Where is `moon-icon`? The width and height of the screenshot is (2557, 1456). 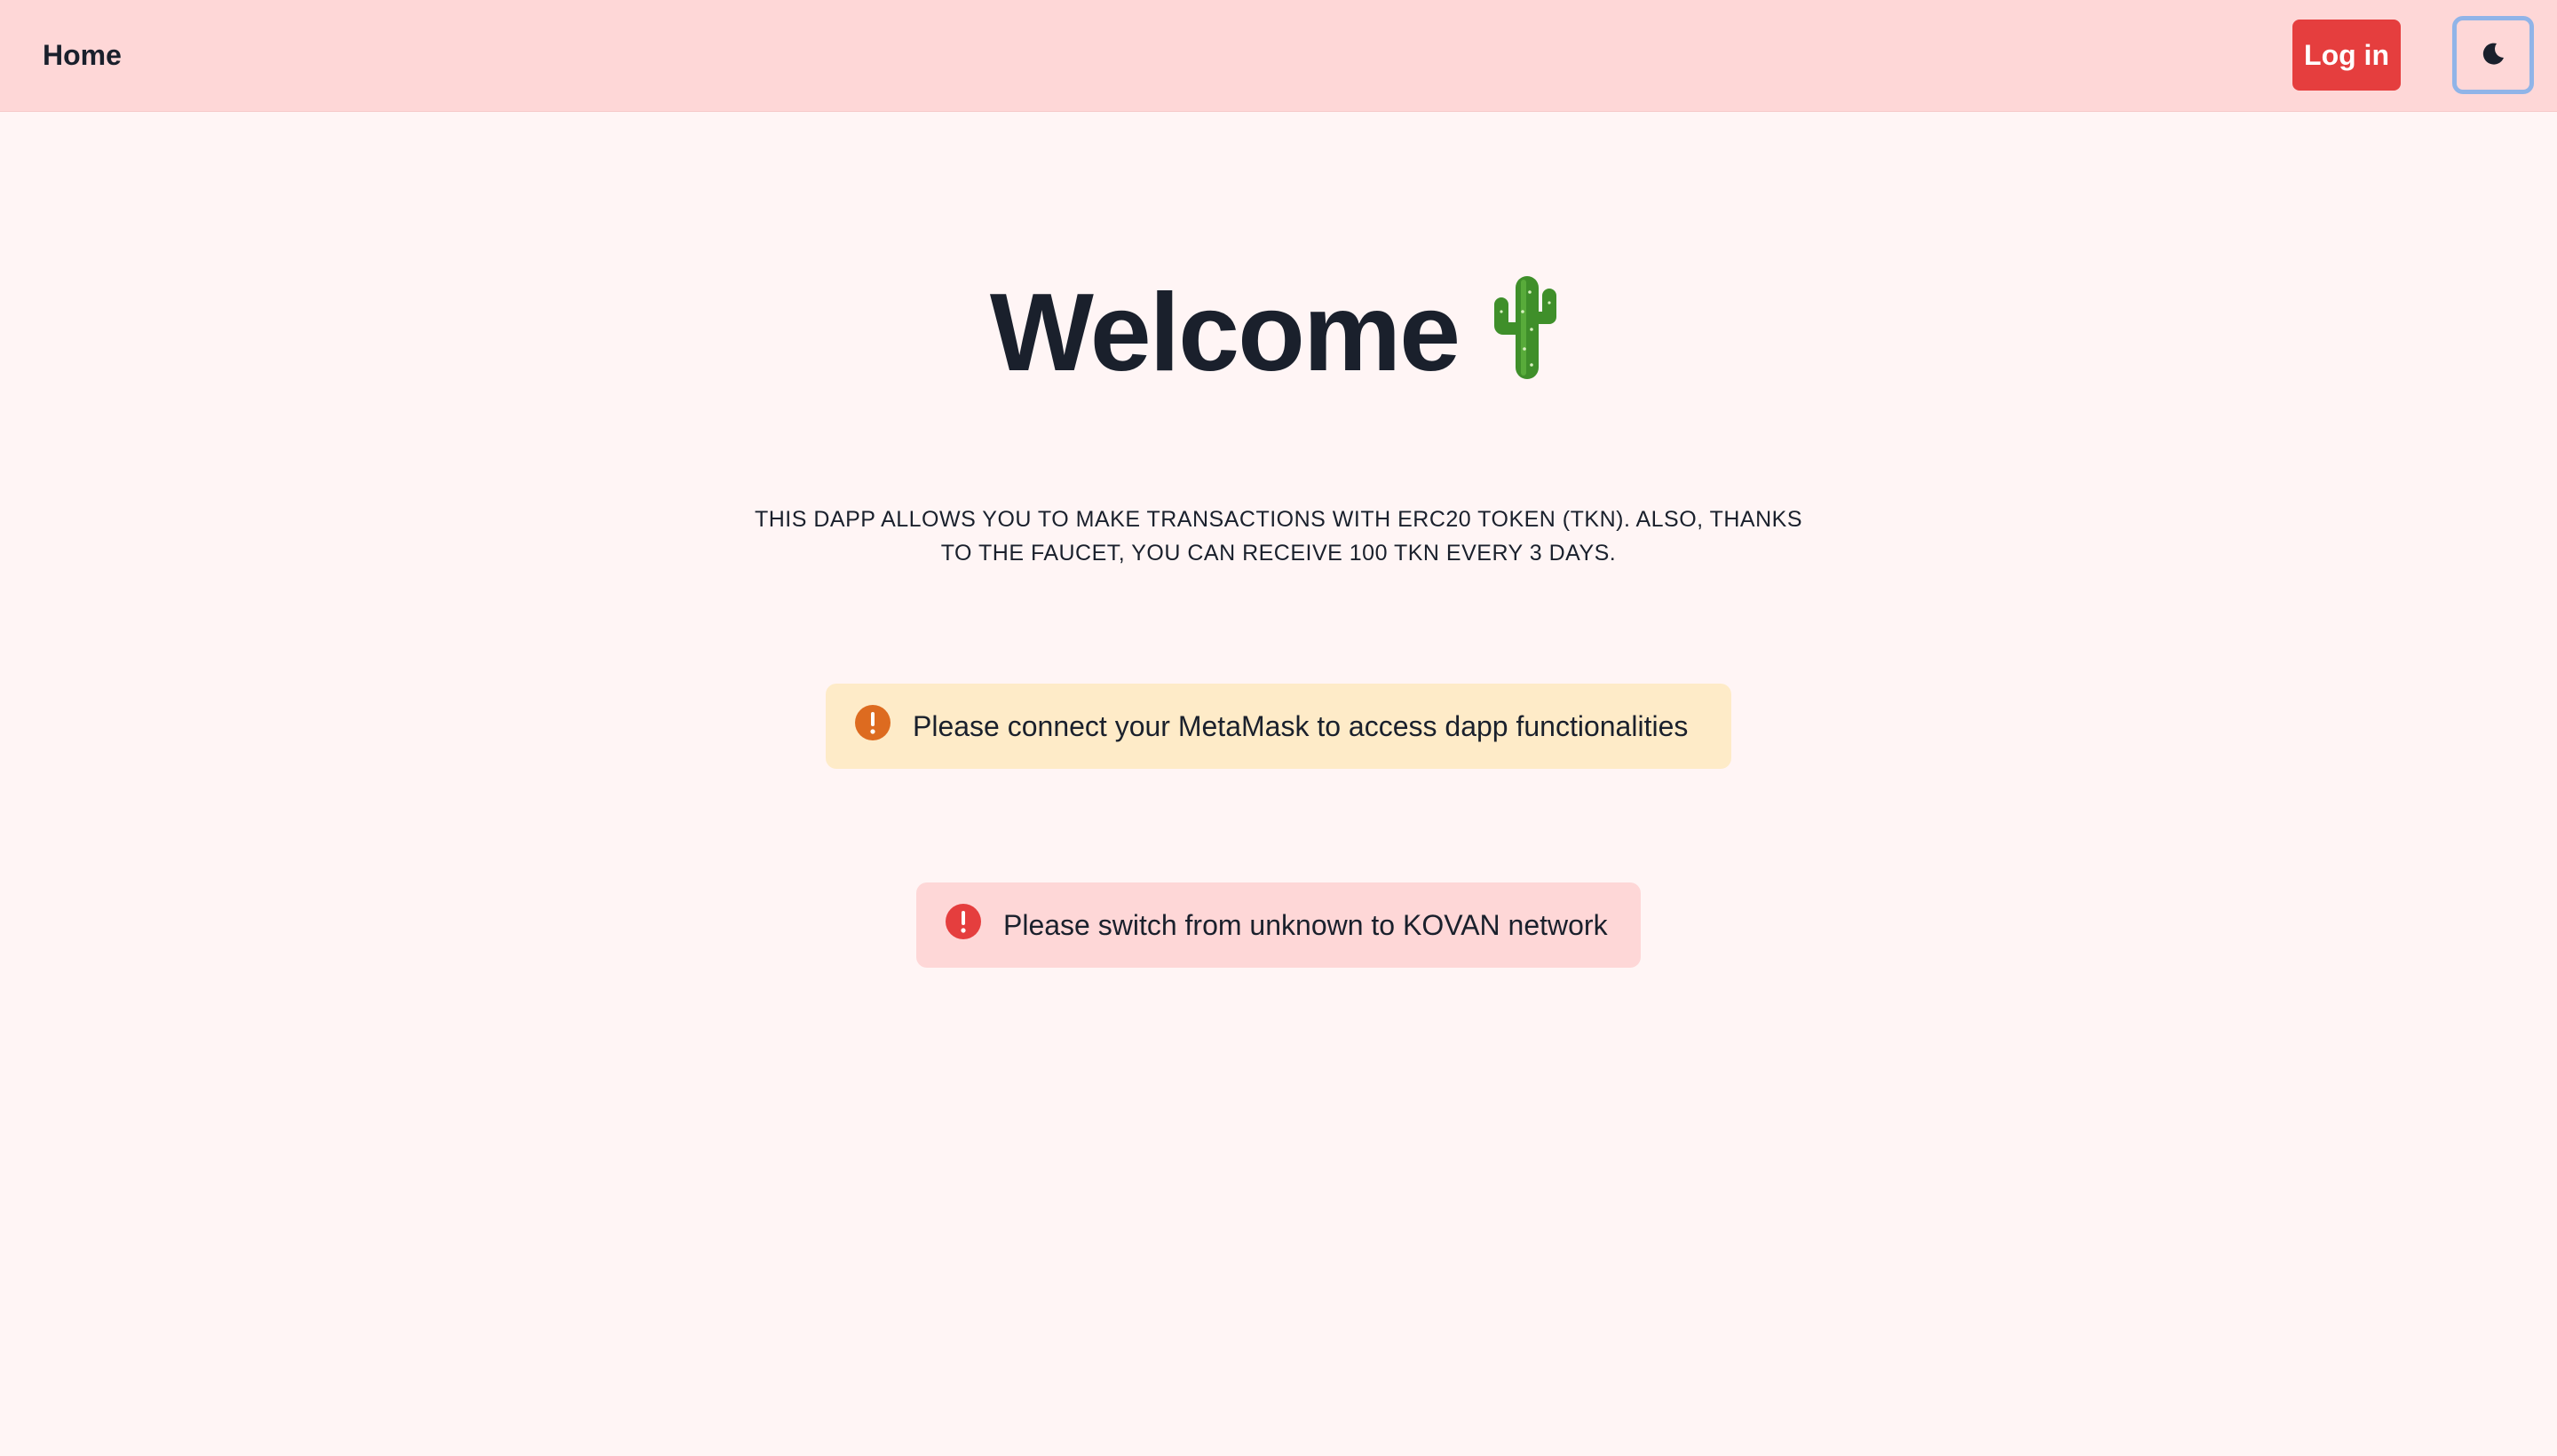 moon-icon is located at coordinates (2493, 55).